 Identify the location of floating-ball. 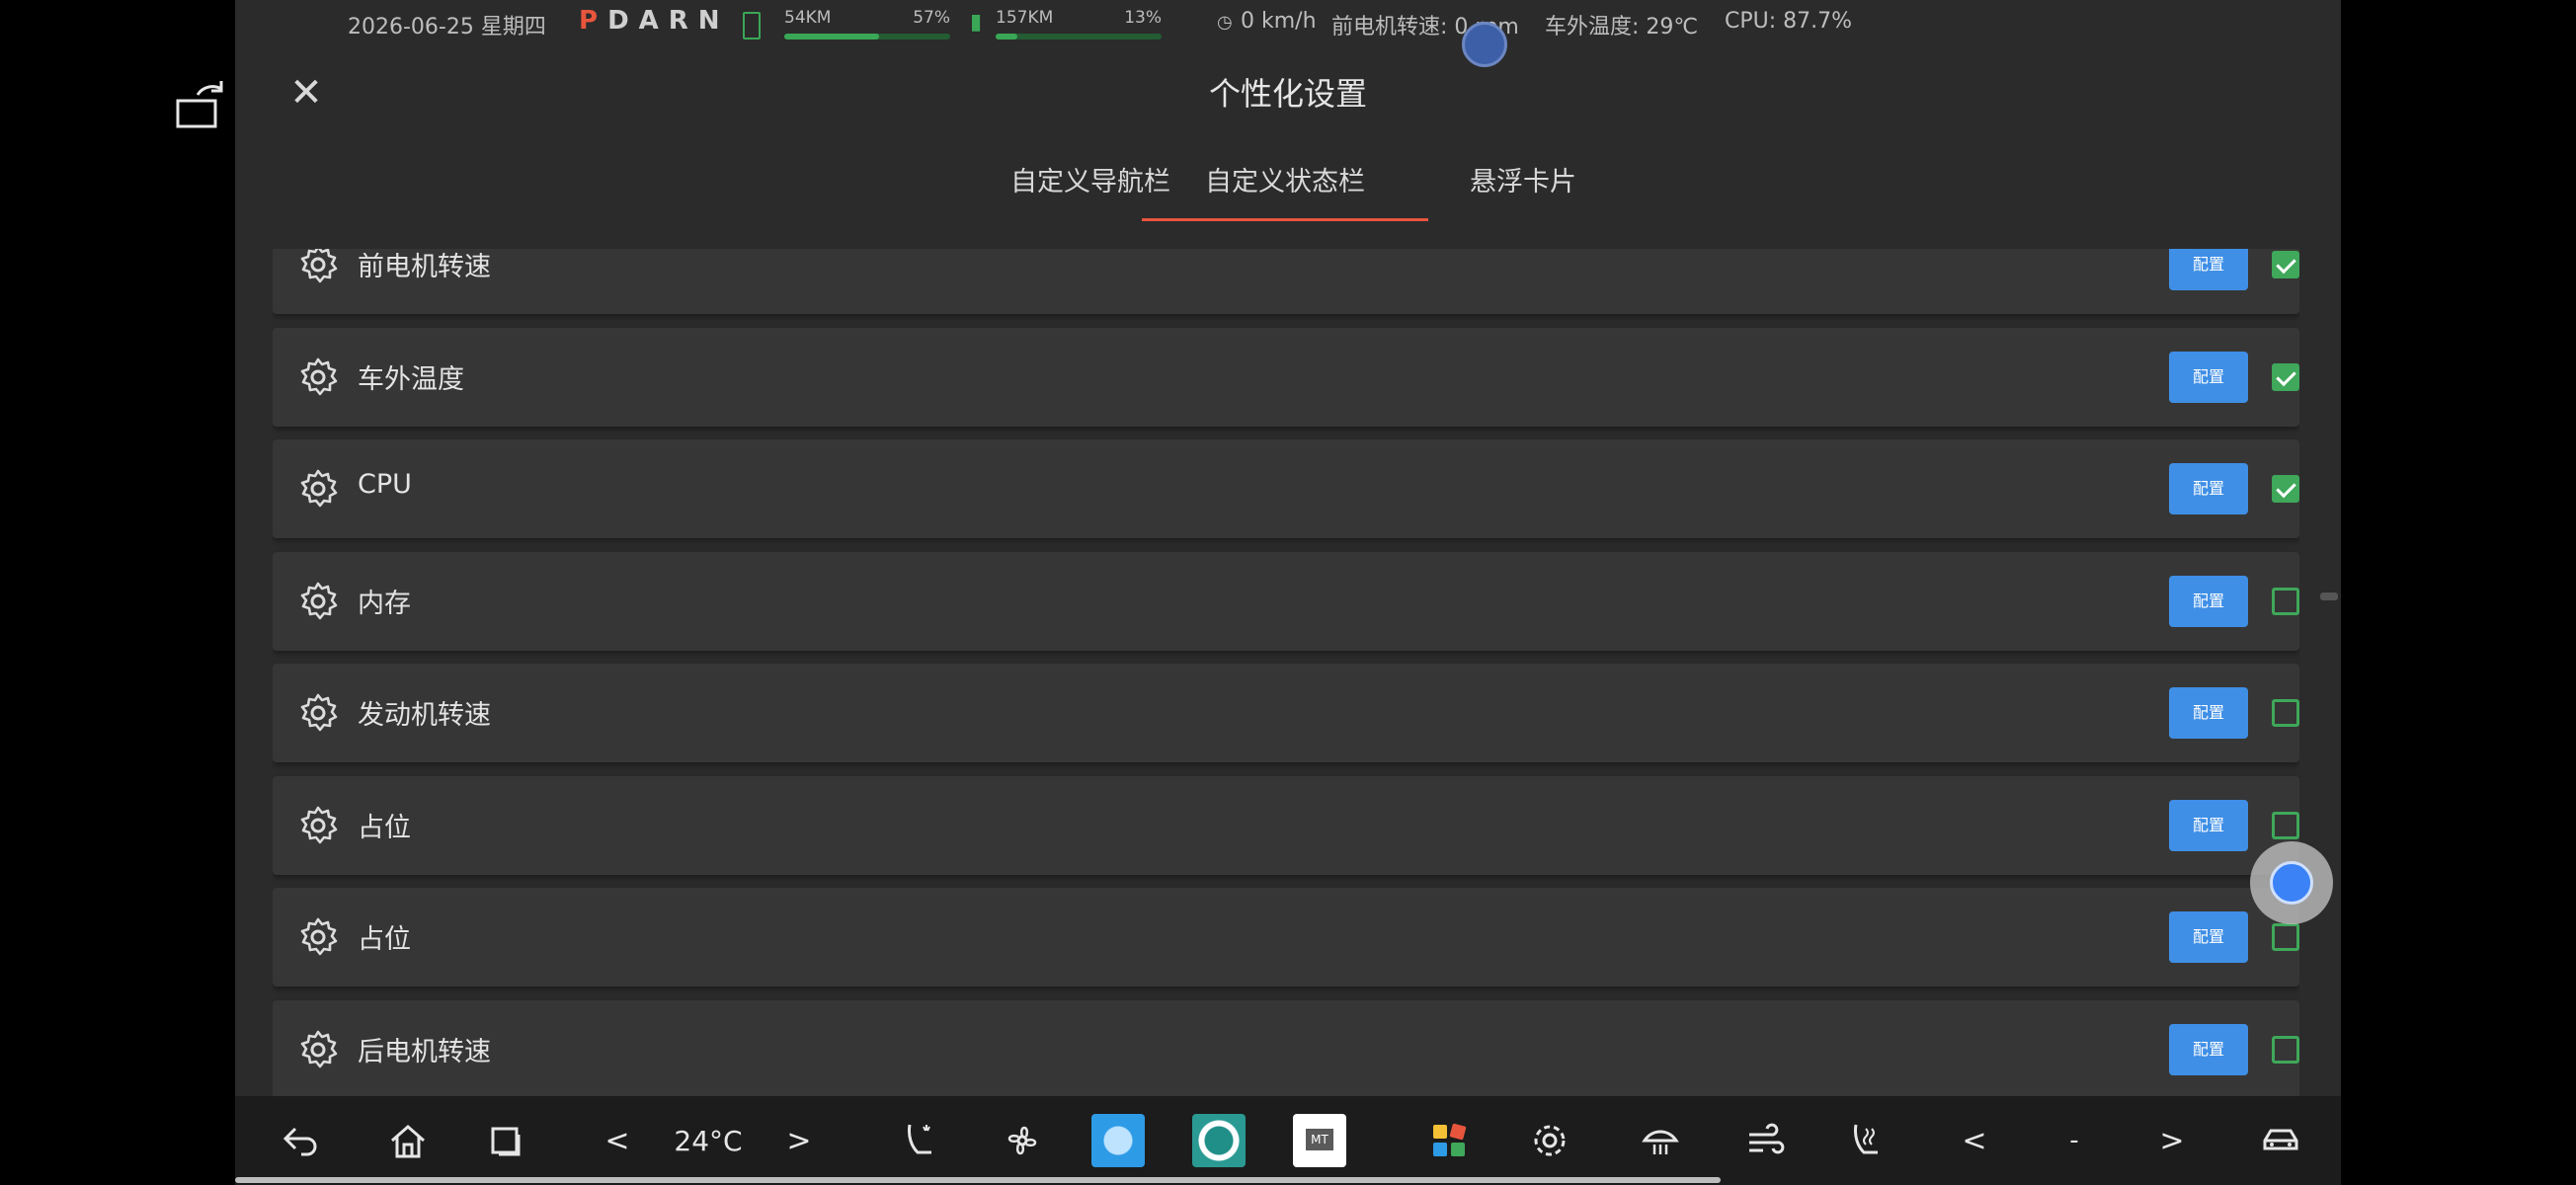
(2291, 883).